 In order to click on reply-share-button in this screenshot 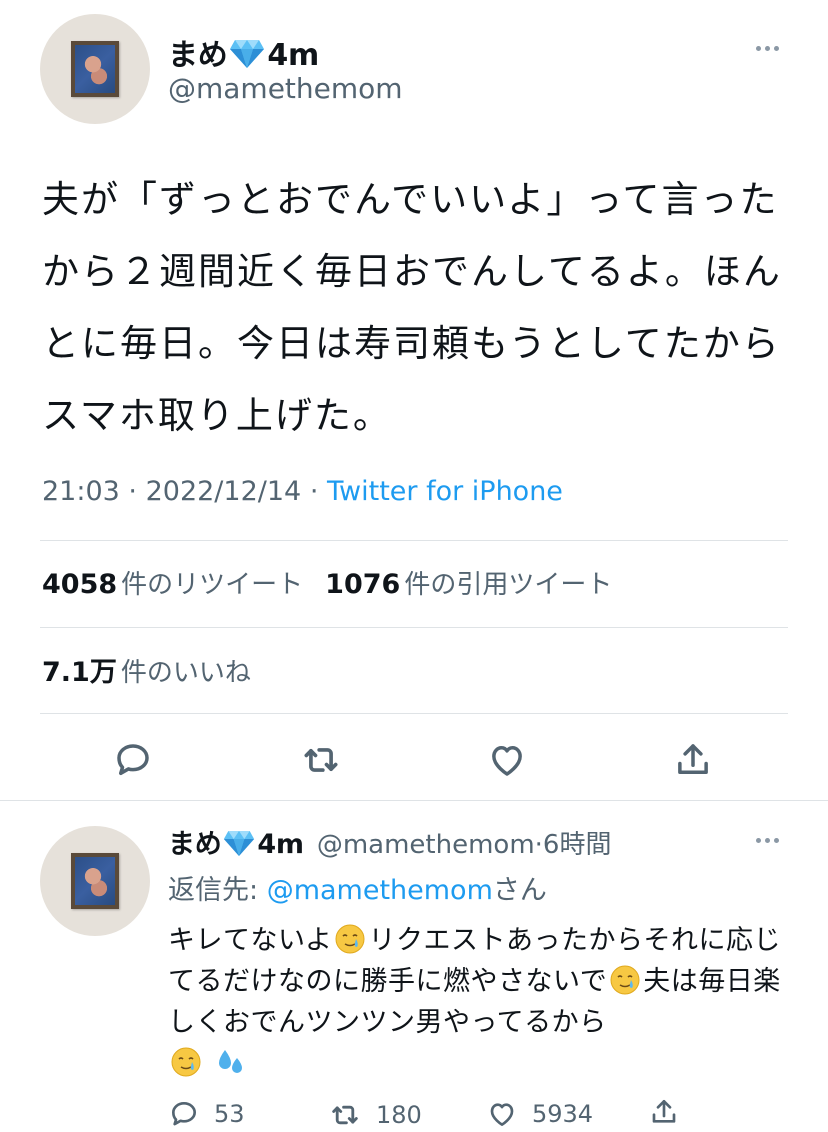, I will do `click(664, 1112)`.